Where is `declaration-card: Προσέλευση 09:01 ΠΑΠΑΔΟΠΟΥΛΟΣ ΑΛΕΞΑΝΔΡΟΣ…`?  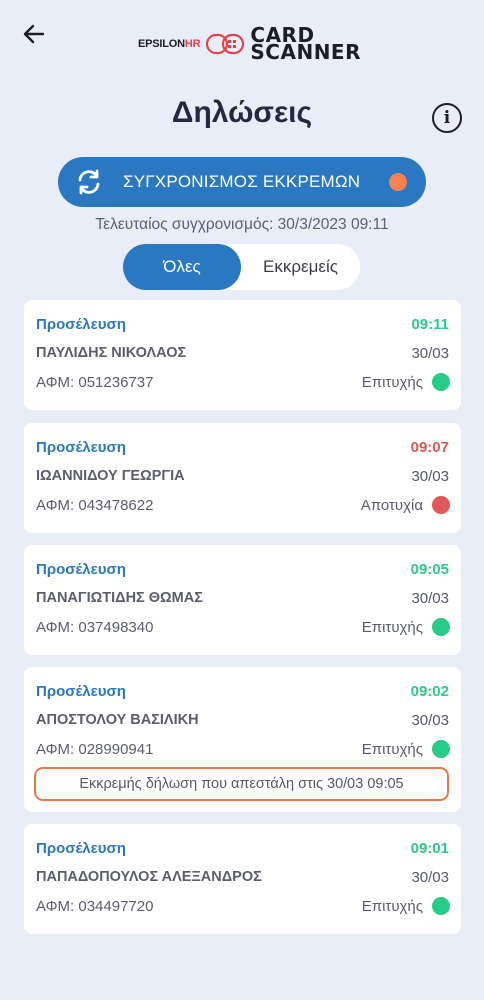 declaration-card: Προσέλευση 09:01 ΠΑΠΑΔΟΠΟΥΛΟΣ ΑΛΕΞΑΝΔΡΟΣ… is located at coordinates (242, 879).